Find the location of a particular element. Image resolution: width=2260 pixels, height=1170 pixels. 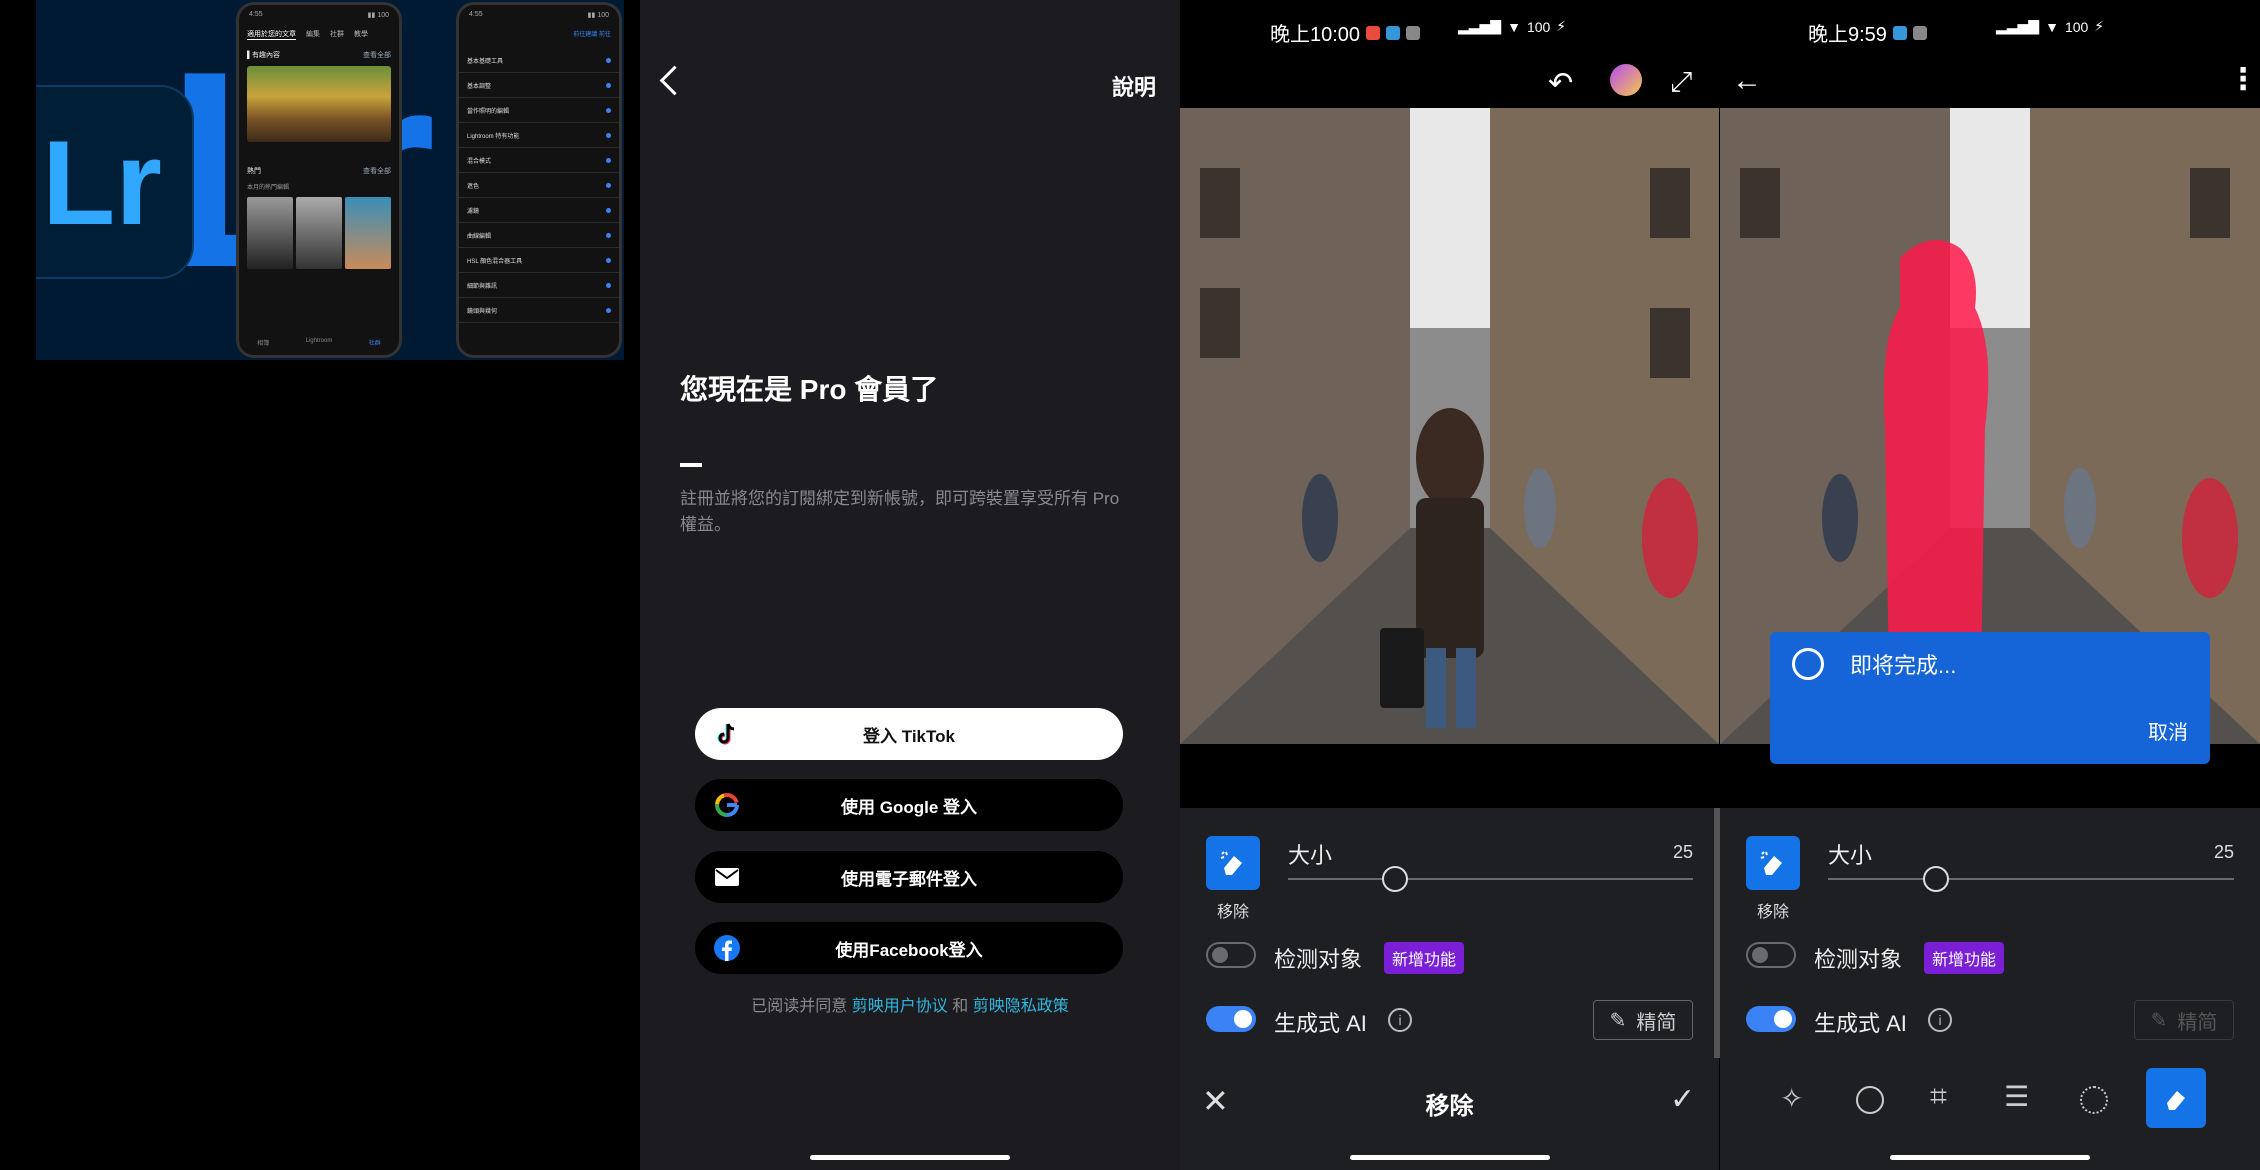

confirm-check-icon: ✓ is located at coordinates (1682, 1099).